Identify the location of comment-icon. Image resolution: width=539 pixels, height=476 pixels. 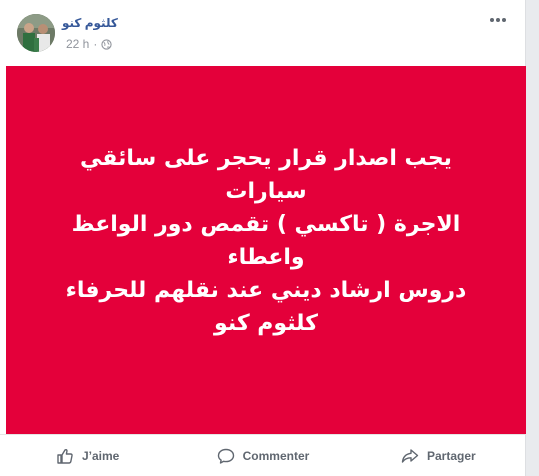
(225, 456).